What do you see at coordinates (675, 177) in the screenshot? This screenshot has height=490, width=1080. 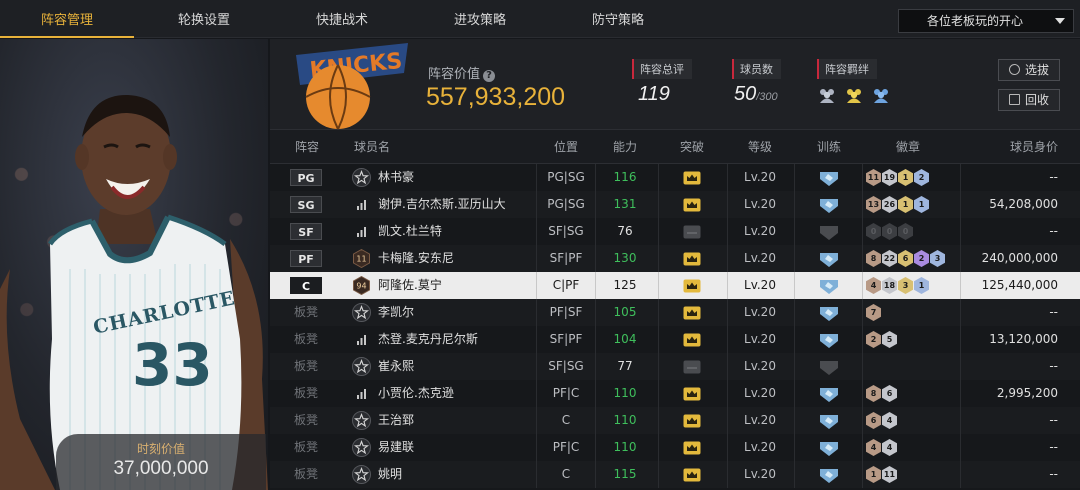 I see `table-row: PG 林书豪 PG|SG 116 Lv.20 11 19 1 2 --` at bounding box center [675, 177].